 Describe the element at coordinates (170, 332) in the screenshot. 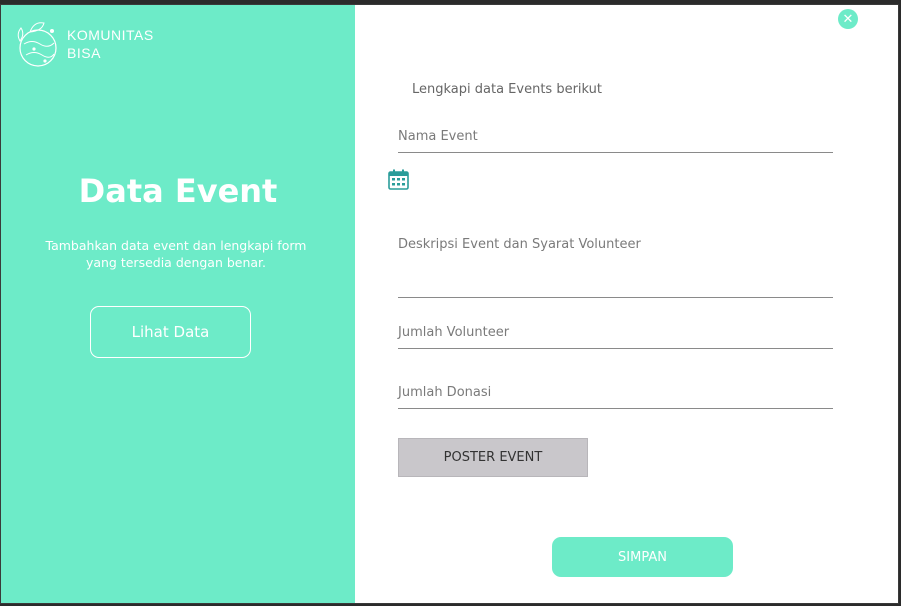

I see `lihat-data-button: Lihat Data` at that location.